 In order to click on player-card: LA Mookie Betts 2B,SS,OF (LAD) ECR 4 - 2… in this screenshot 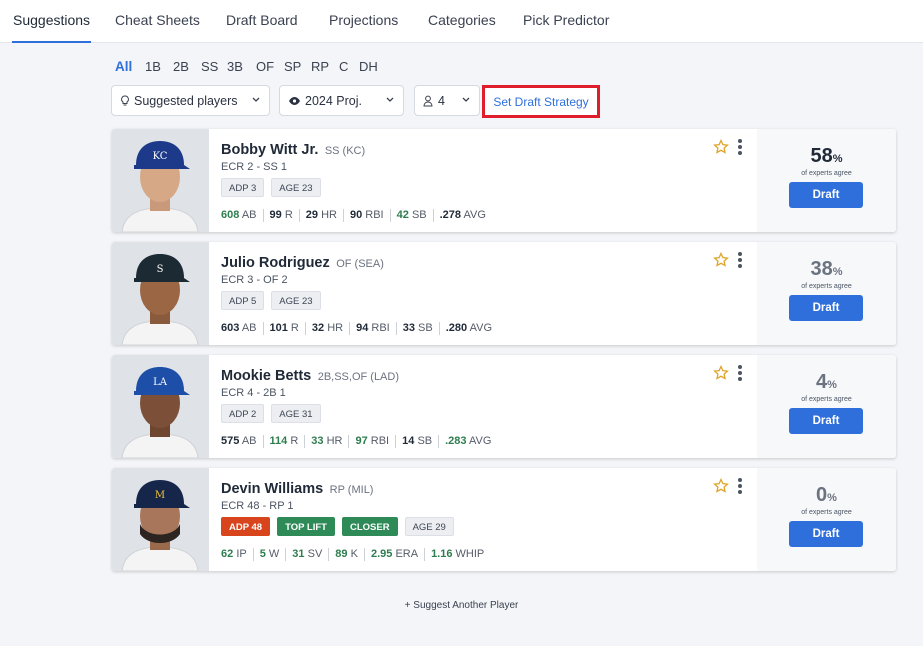, I will do `click(504, 406)`.